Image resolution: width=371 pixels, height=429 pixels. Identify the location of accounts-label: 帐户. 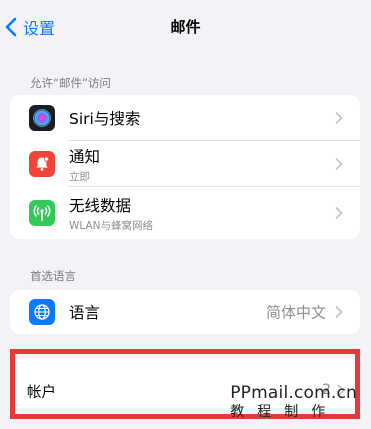
(41, 393).